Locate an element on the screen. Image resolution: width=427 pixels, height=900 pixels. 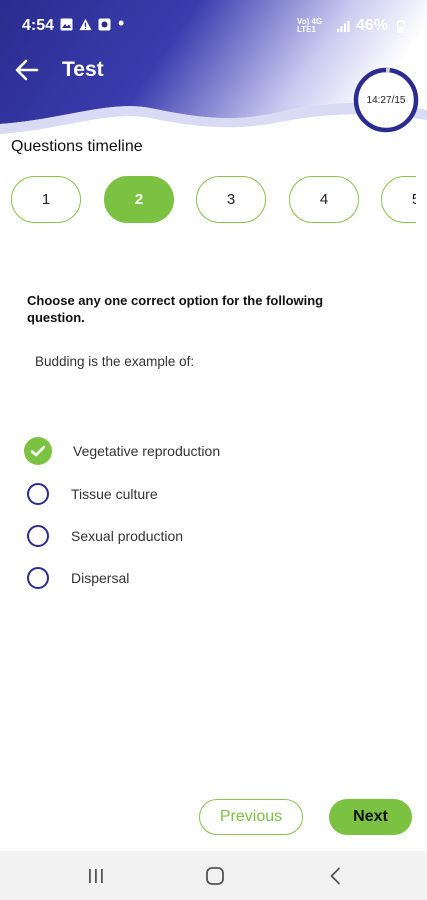
page-title: Test is located at coordinates (83, 69).